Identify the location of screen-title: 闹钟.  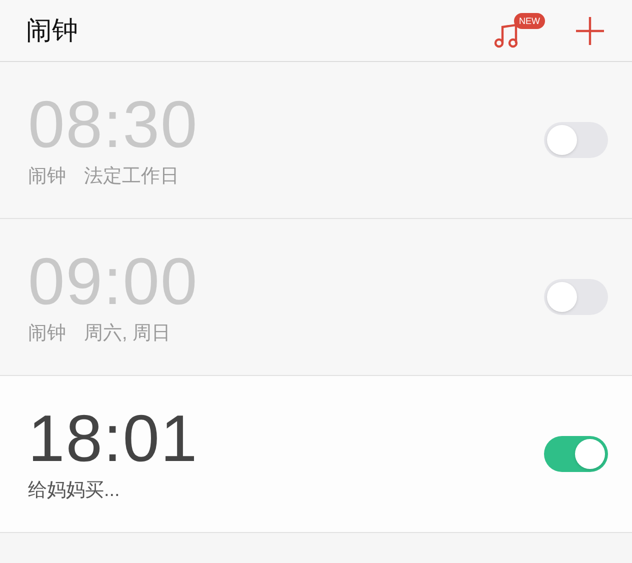
(52, 30).